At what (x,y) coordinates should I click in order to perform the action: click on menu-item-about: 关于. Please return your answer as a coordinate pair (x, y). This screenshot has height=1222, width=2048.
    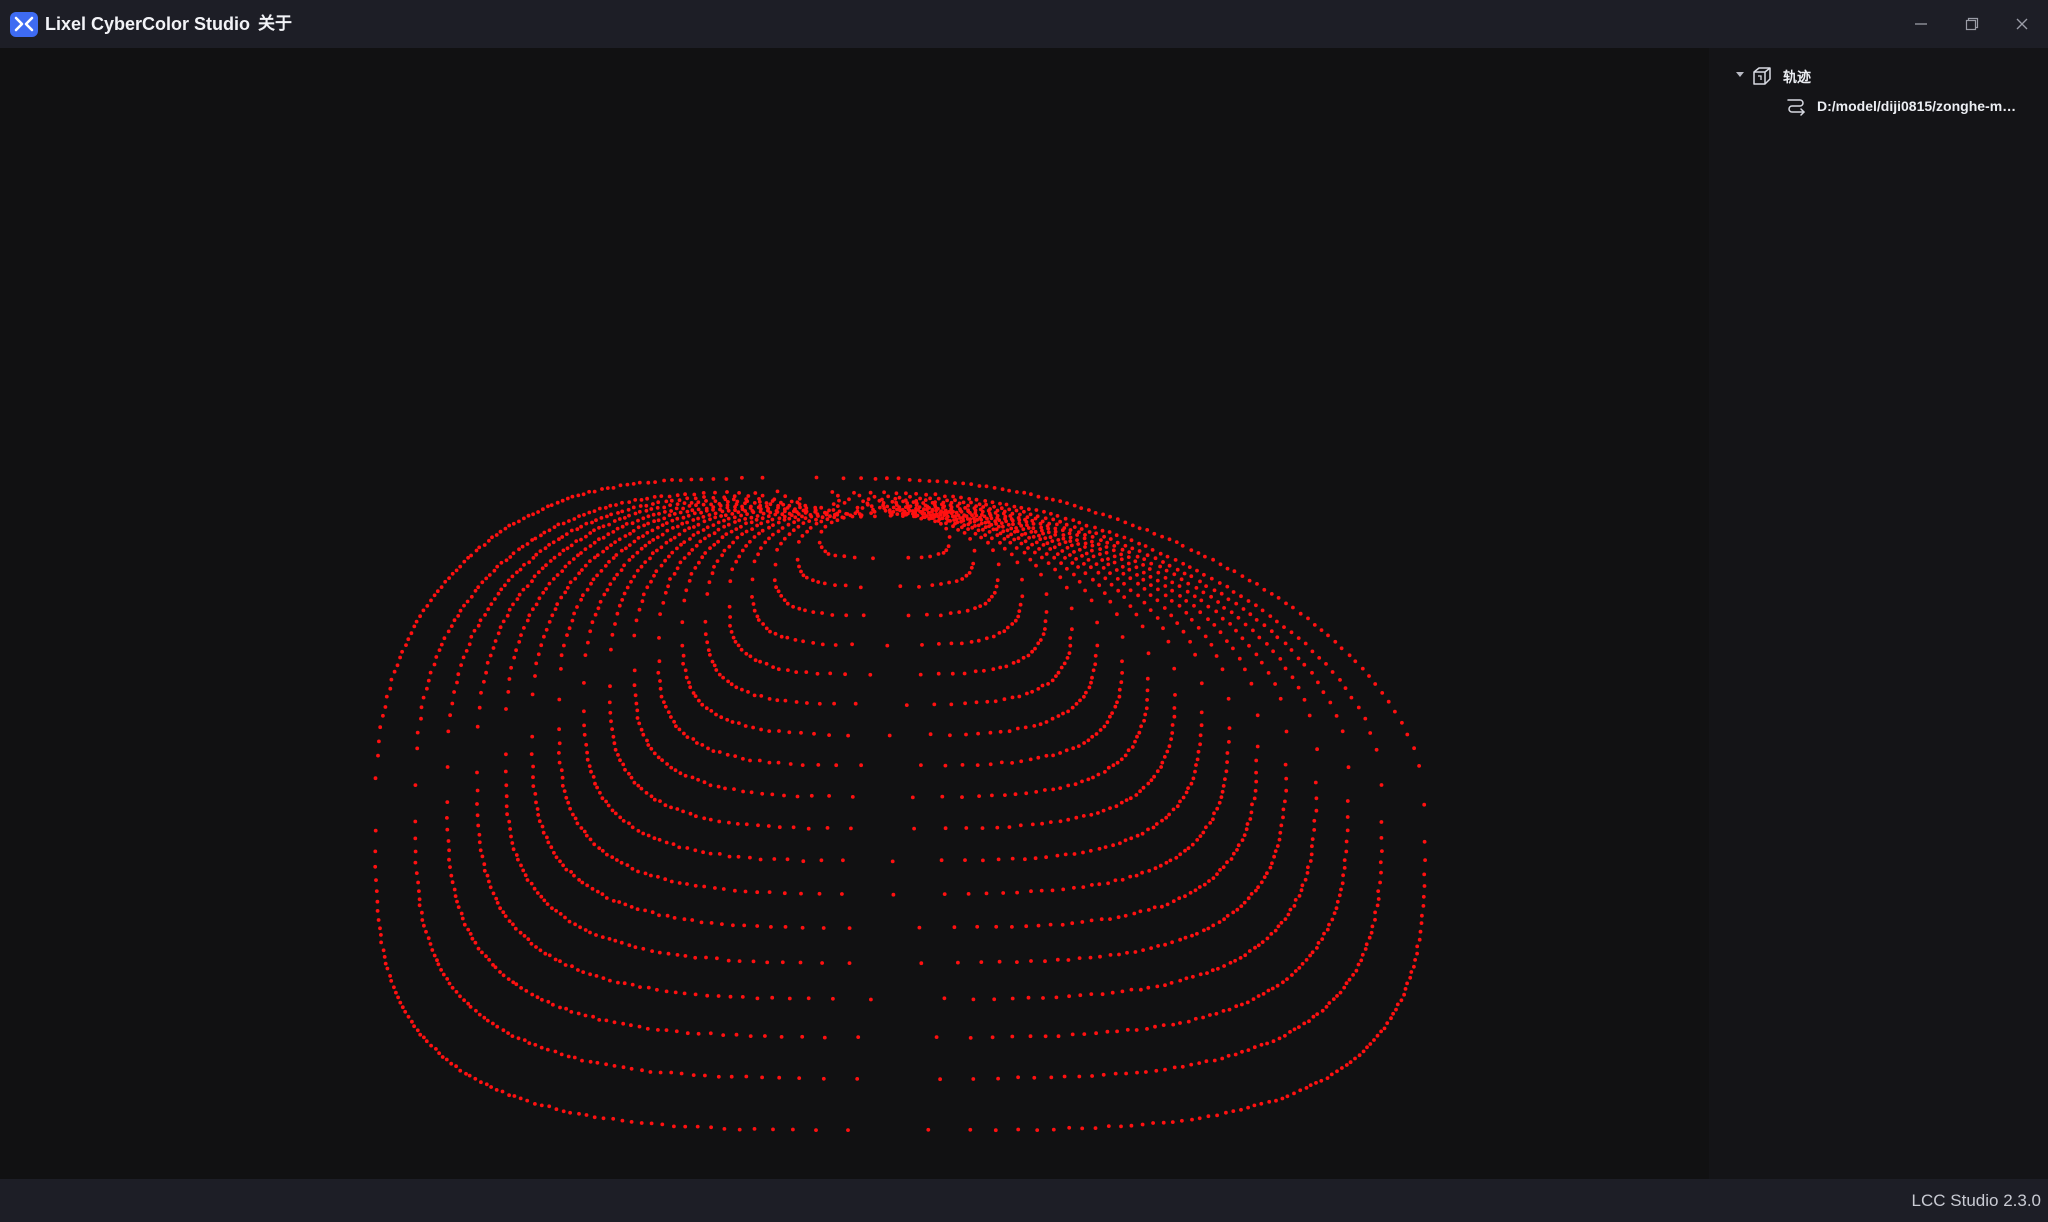
    Looking at the image, I should click on (275, 24).